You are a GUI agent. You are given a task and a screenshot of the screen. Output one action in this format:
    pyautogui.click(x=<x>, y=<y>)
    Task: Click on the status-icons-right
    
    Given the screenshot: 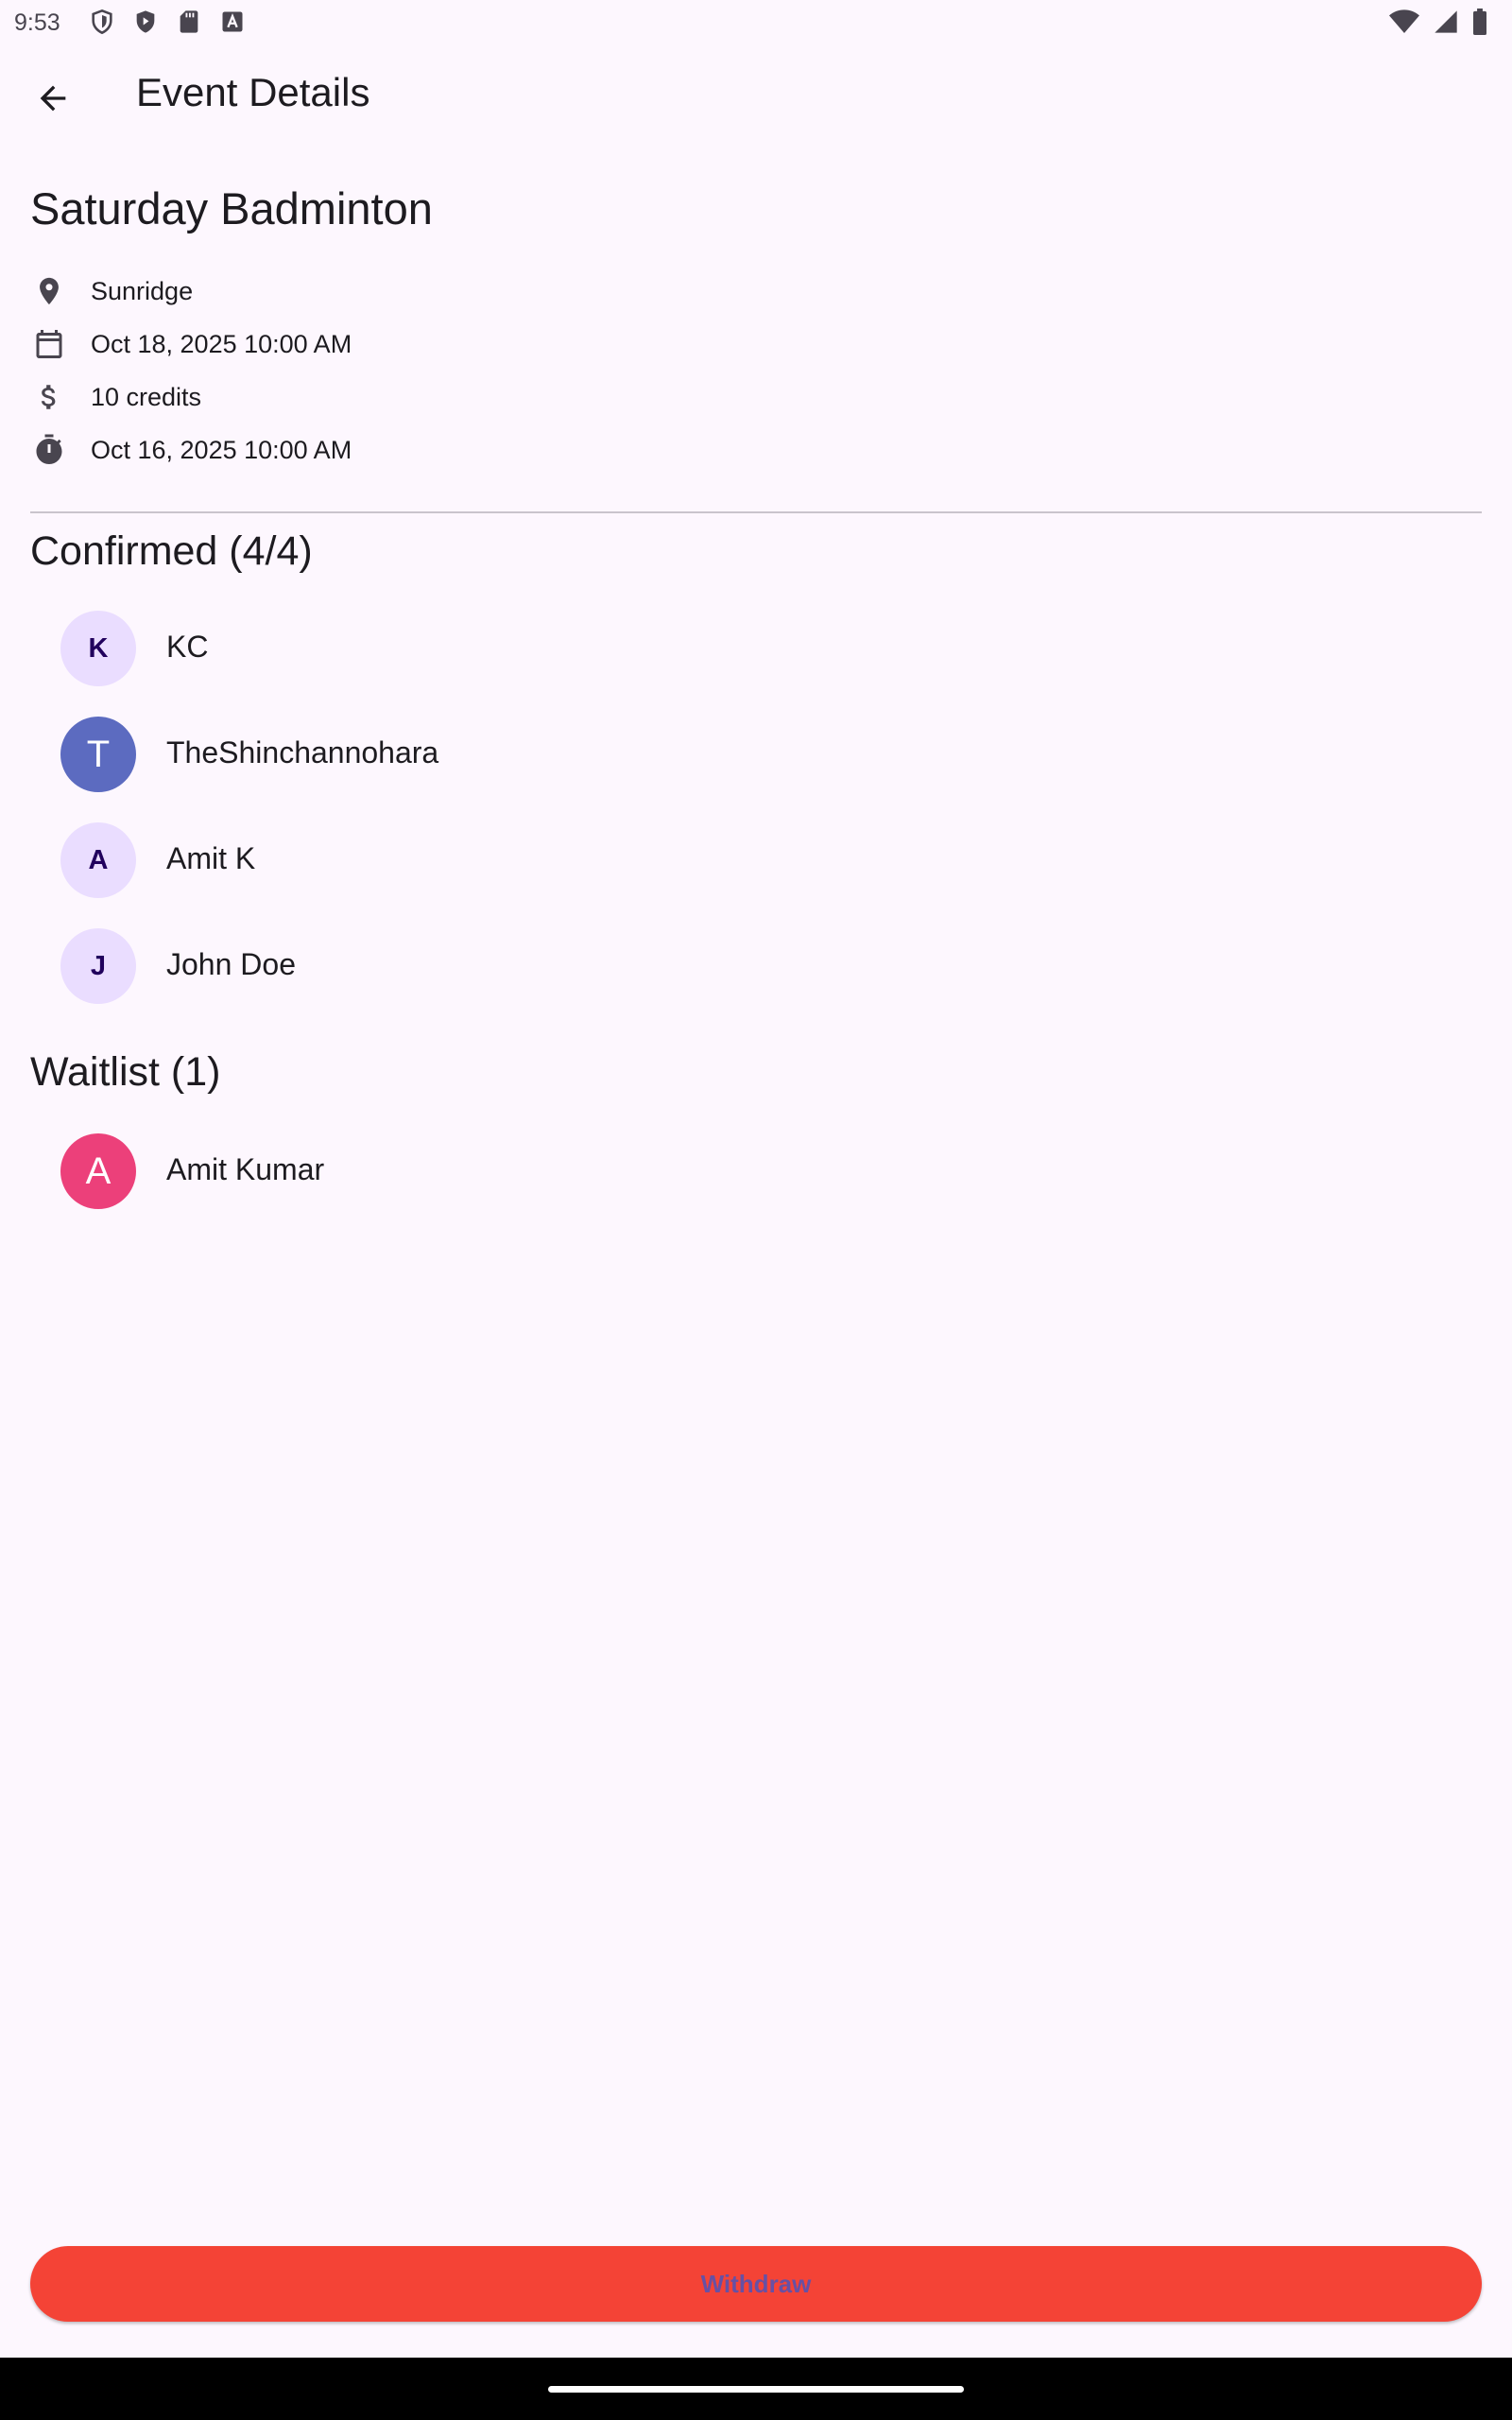 What is the action you would take?
    pyautogui.click(x=1438, y=22)
    